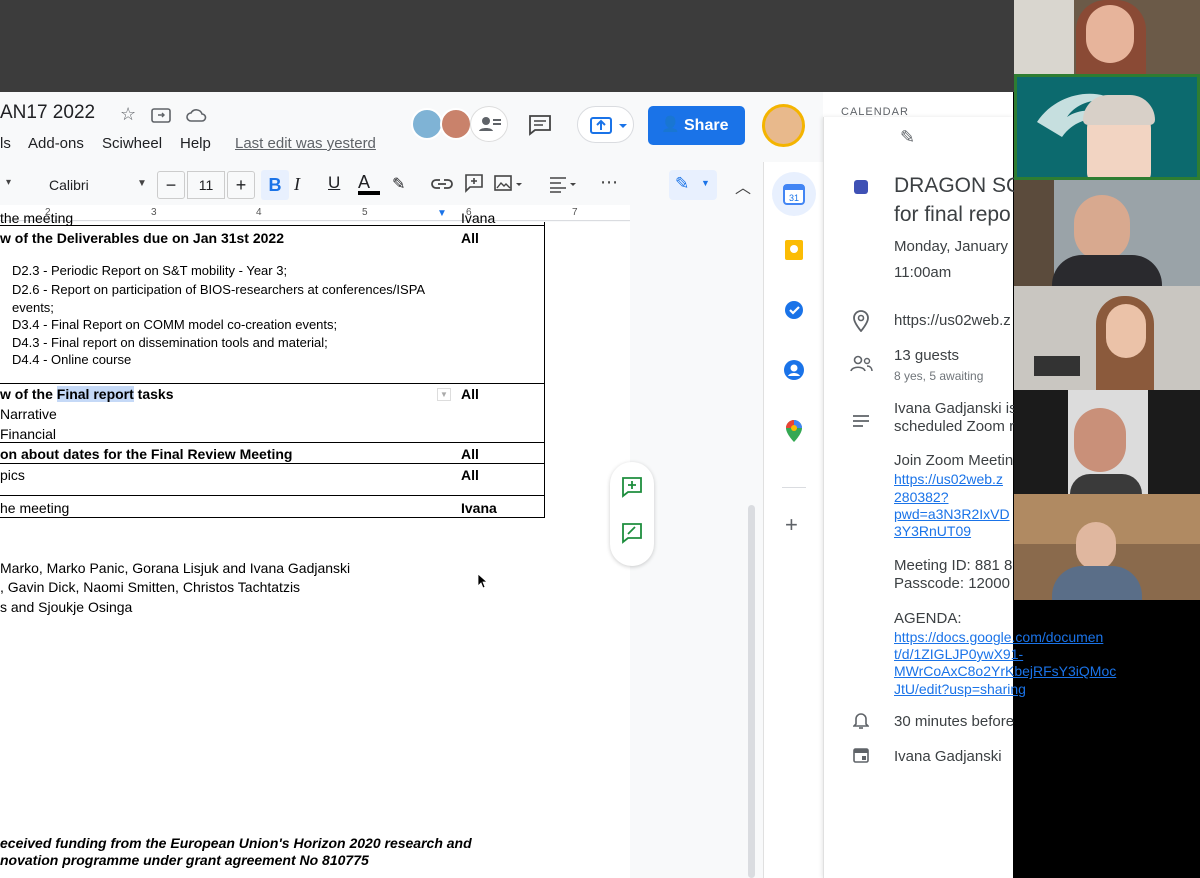  What do you see at coordinates (609, 182) in the screenshot?
I see `more-options-icon: ⋯` at bounding box center [609, 182].